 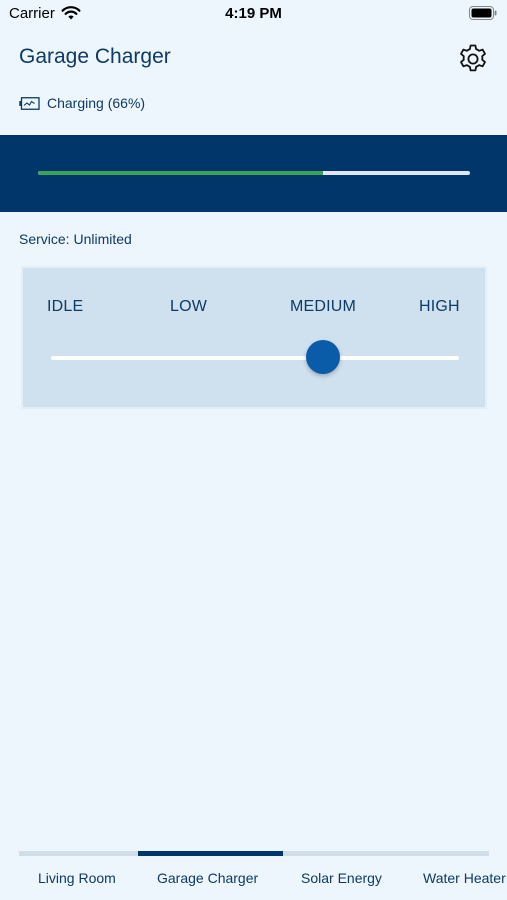 I want to click on level-option-medium: MEDIUM, so click(x=323, y=307).